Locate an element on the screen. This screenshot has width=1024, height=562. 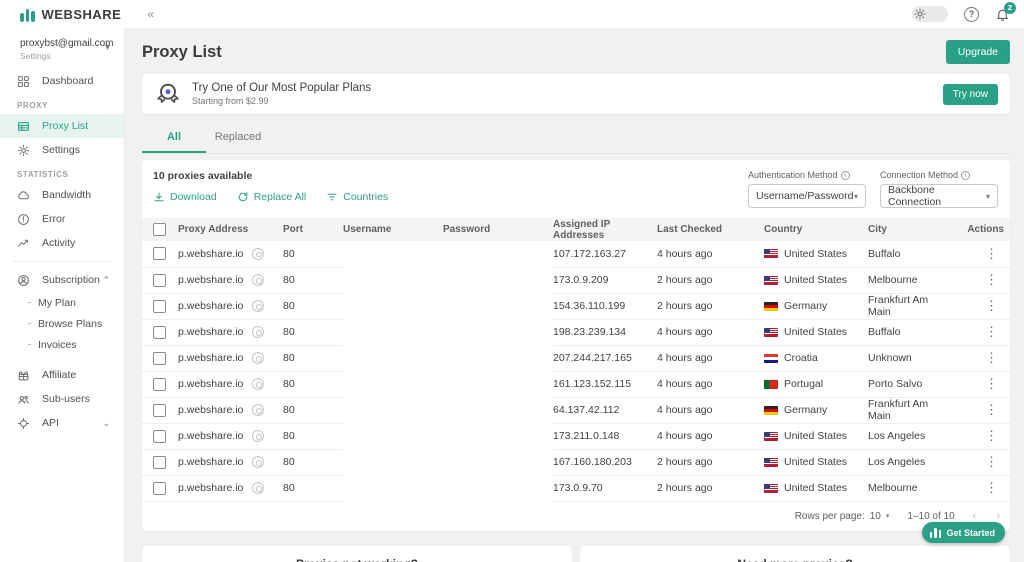
bandwidth-icon is located at coordinates (23, 194).